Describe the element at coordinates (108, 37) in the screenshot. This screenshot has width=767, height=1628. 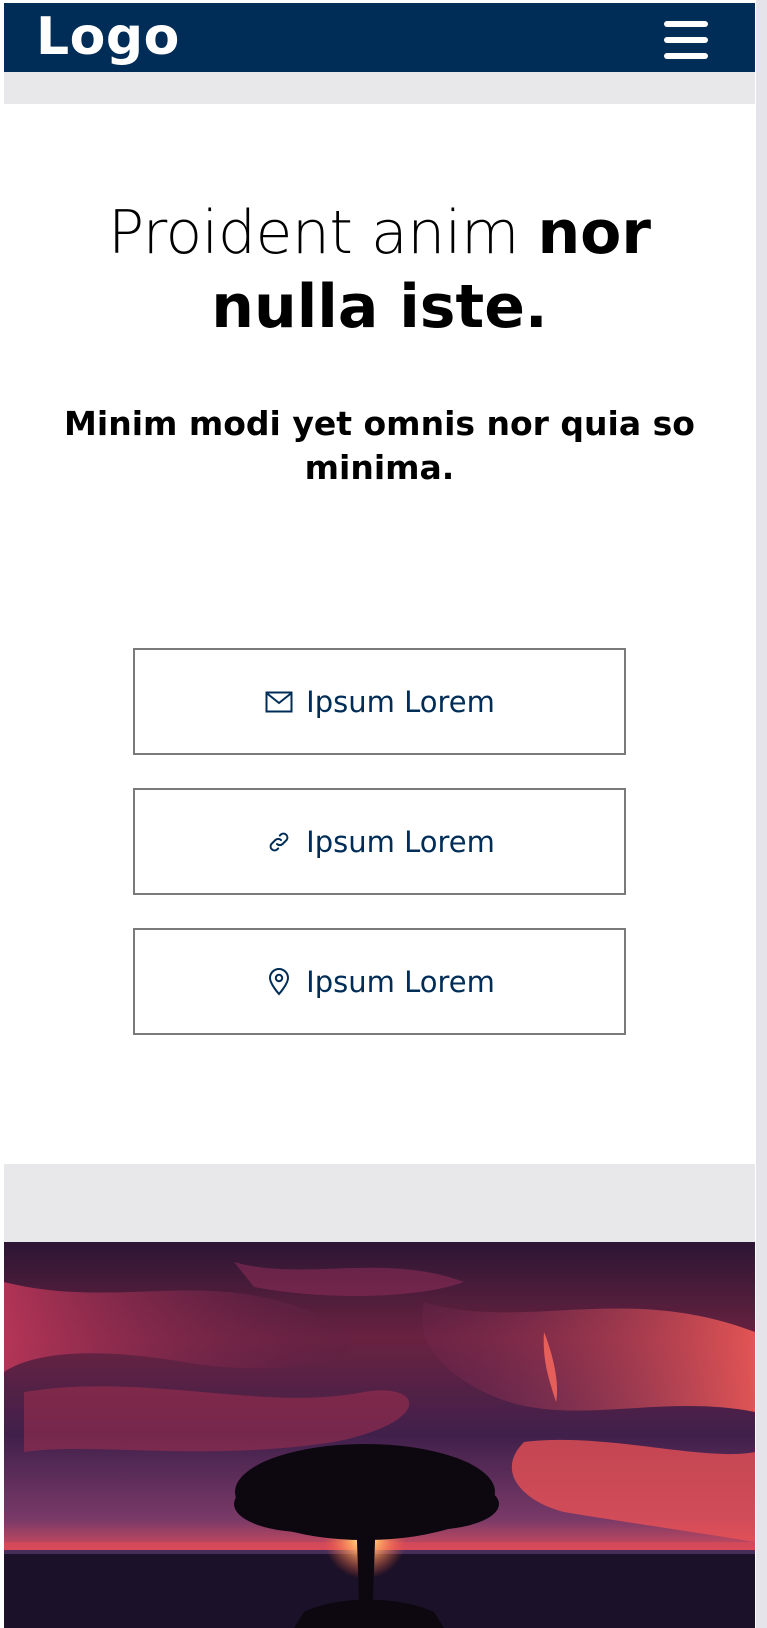
I see `logo: Logo` at that location.